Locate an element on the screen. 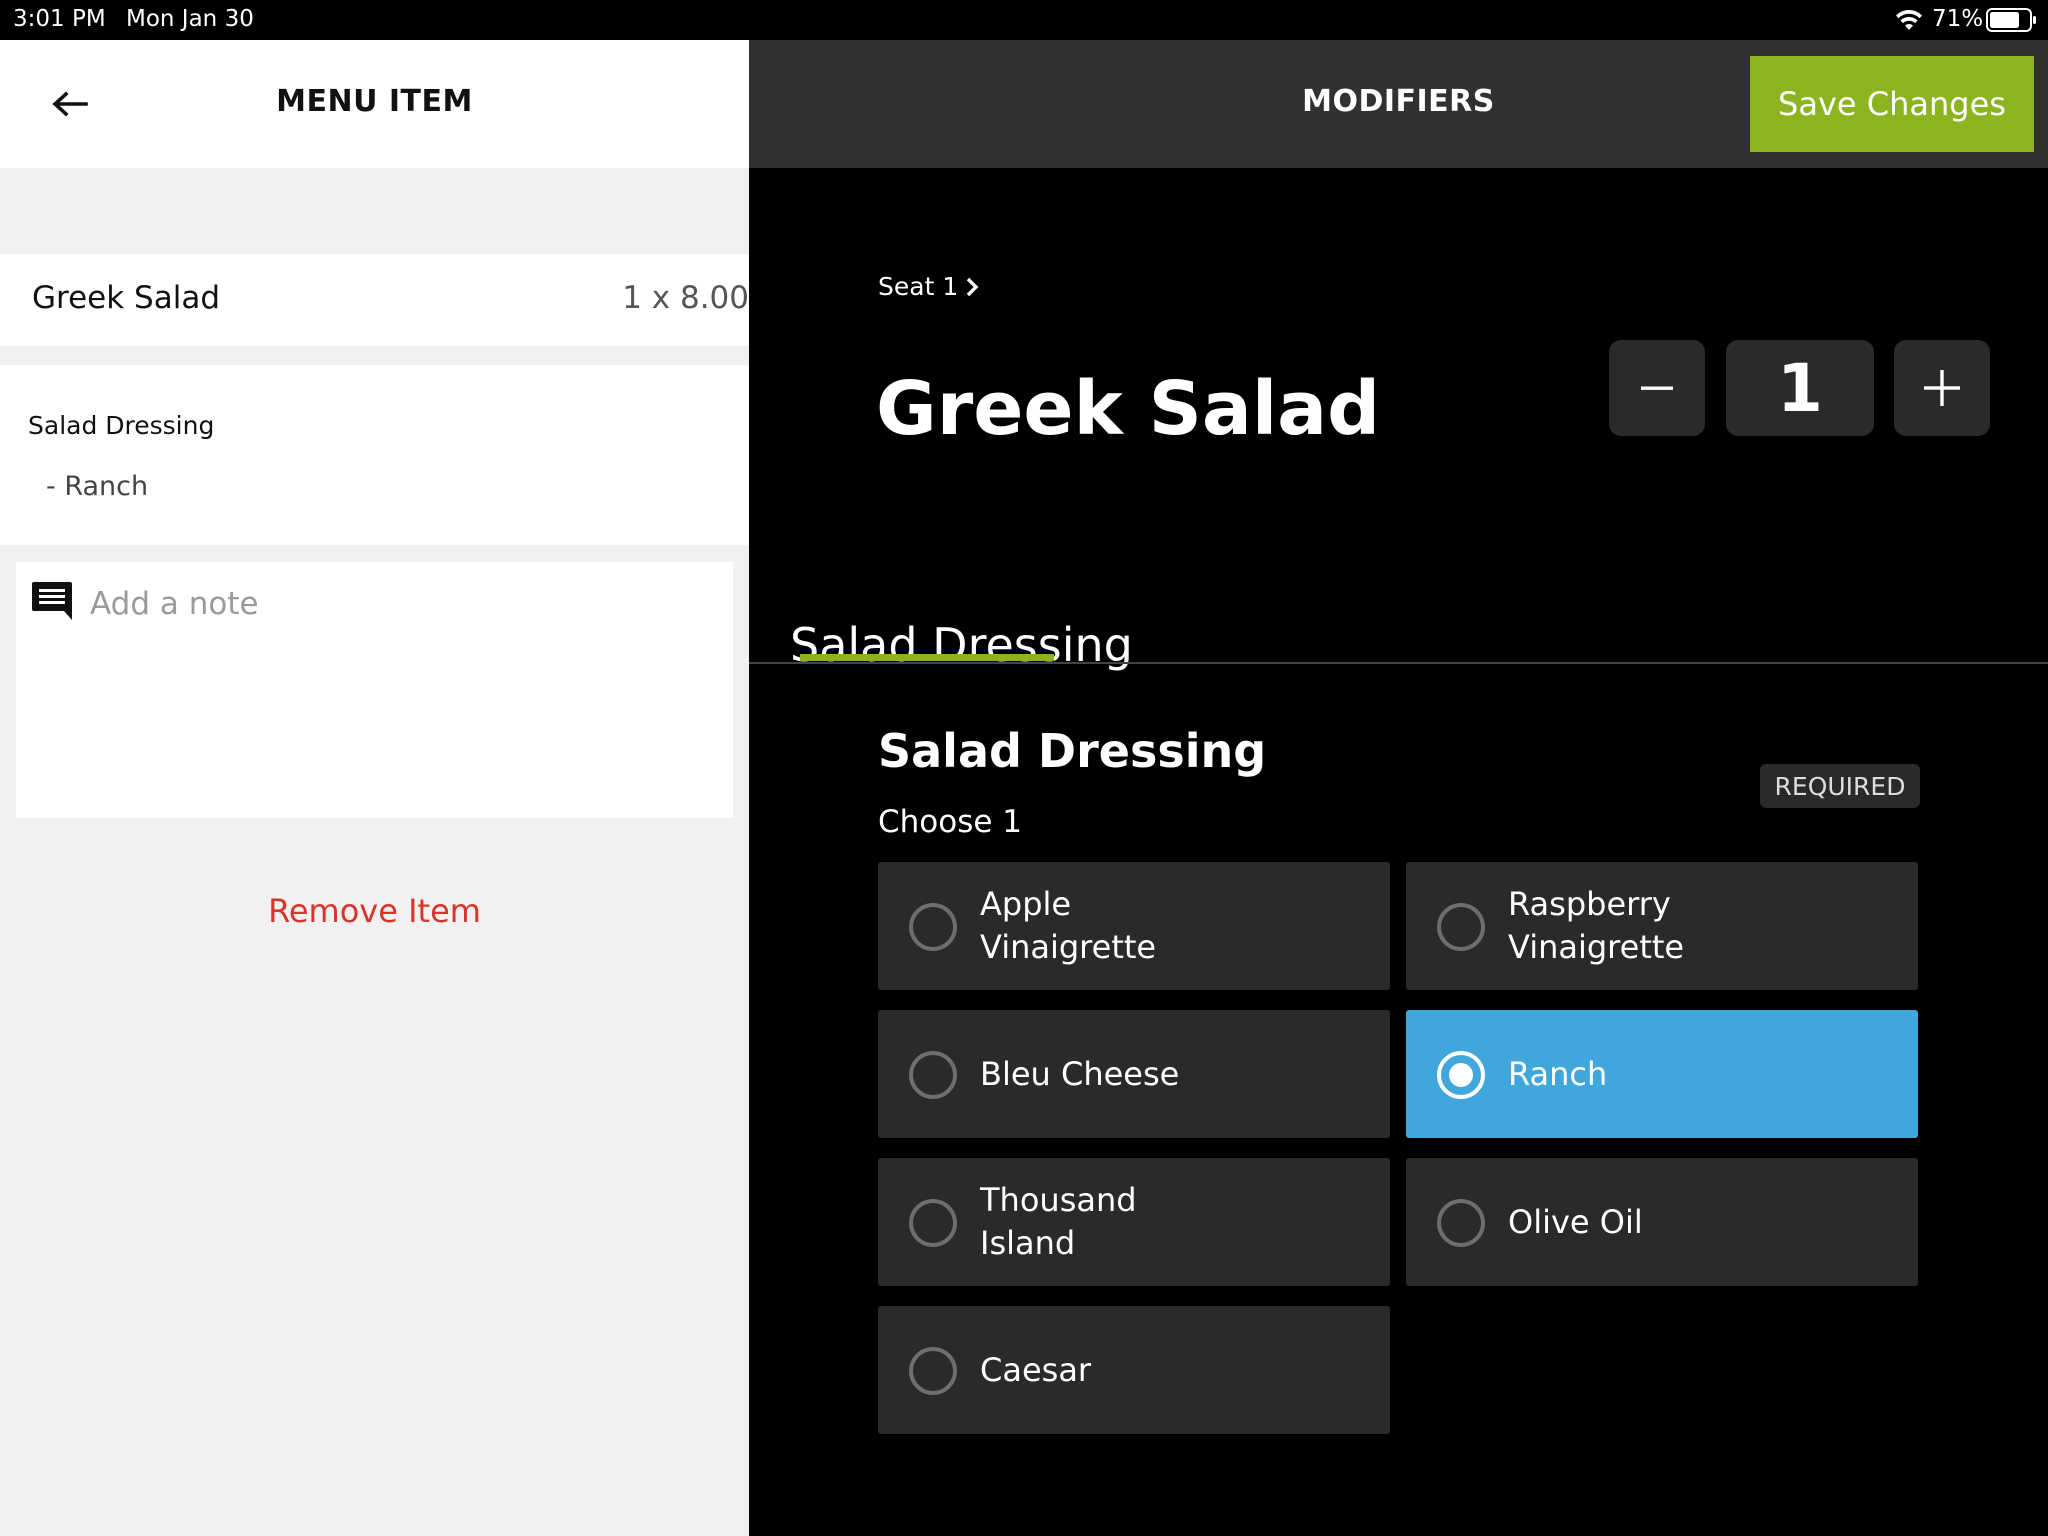 This screenshot has width=2048, height=1536. option-bleu-cheese: Bleu Cheese is located at coordinates (1134, 1074).